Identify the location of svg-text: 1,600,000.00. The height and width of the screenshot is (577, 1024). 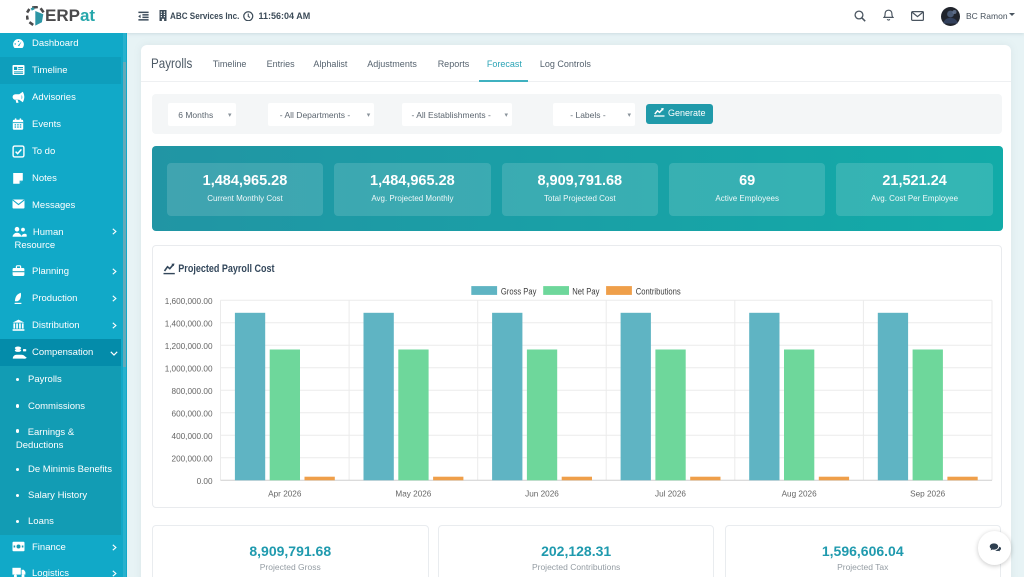
(188, 301).